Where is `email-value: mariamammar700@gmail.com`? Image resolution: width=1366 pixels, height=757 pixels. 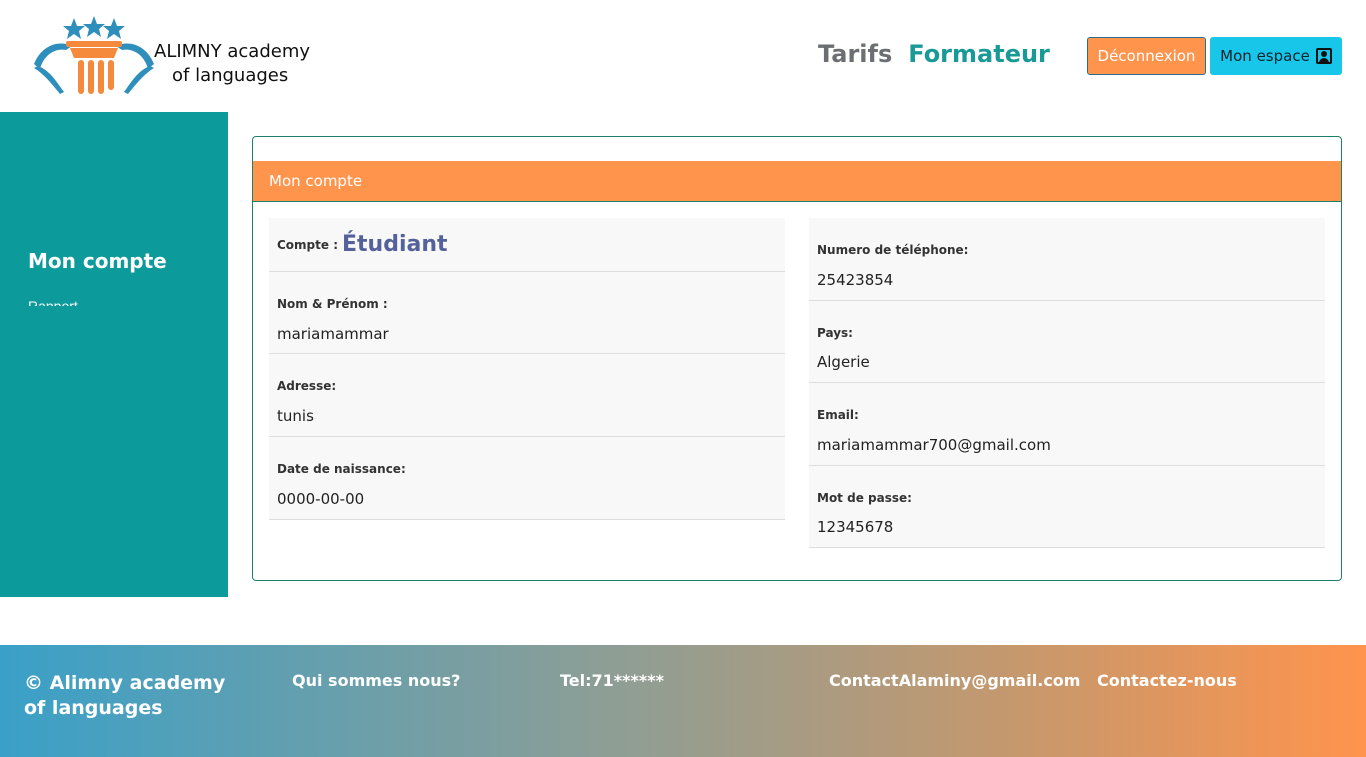
email-value: mariamammar700@gmail.com is located at coordinates (934, 445).